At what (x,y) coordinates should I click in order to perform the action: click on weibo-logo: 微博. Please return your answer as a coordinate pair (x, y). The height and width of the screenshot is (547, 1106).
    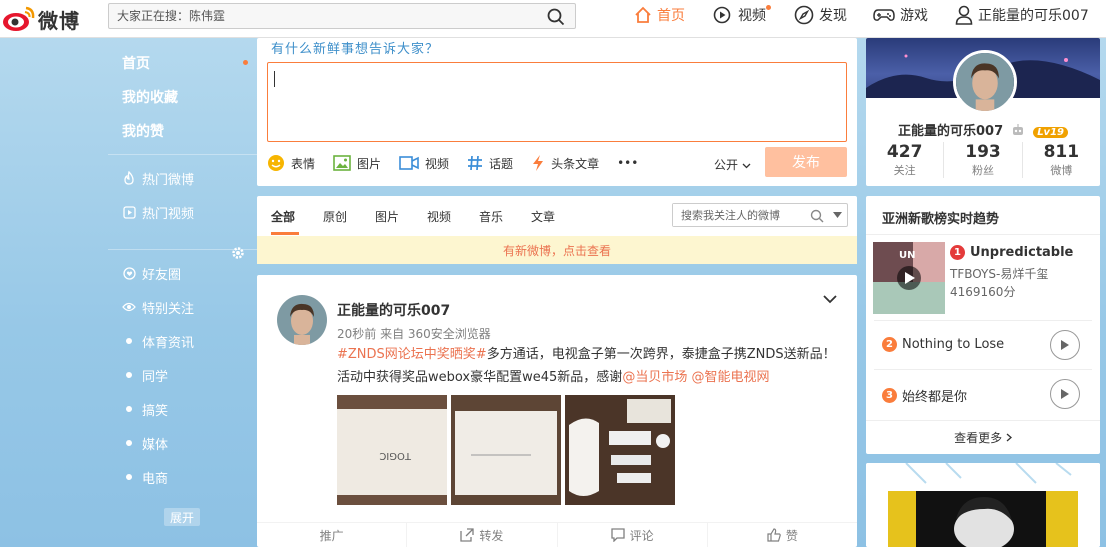
    Looking at the image, I should click on (41, 19).